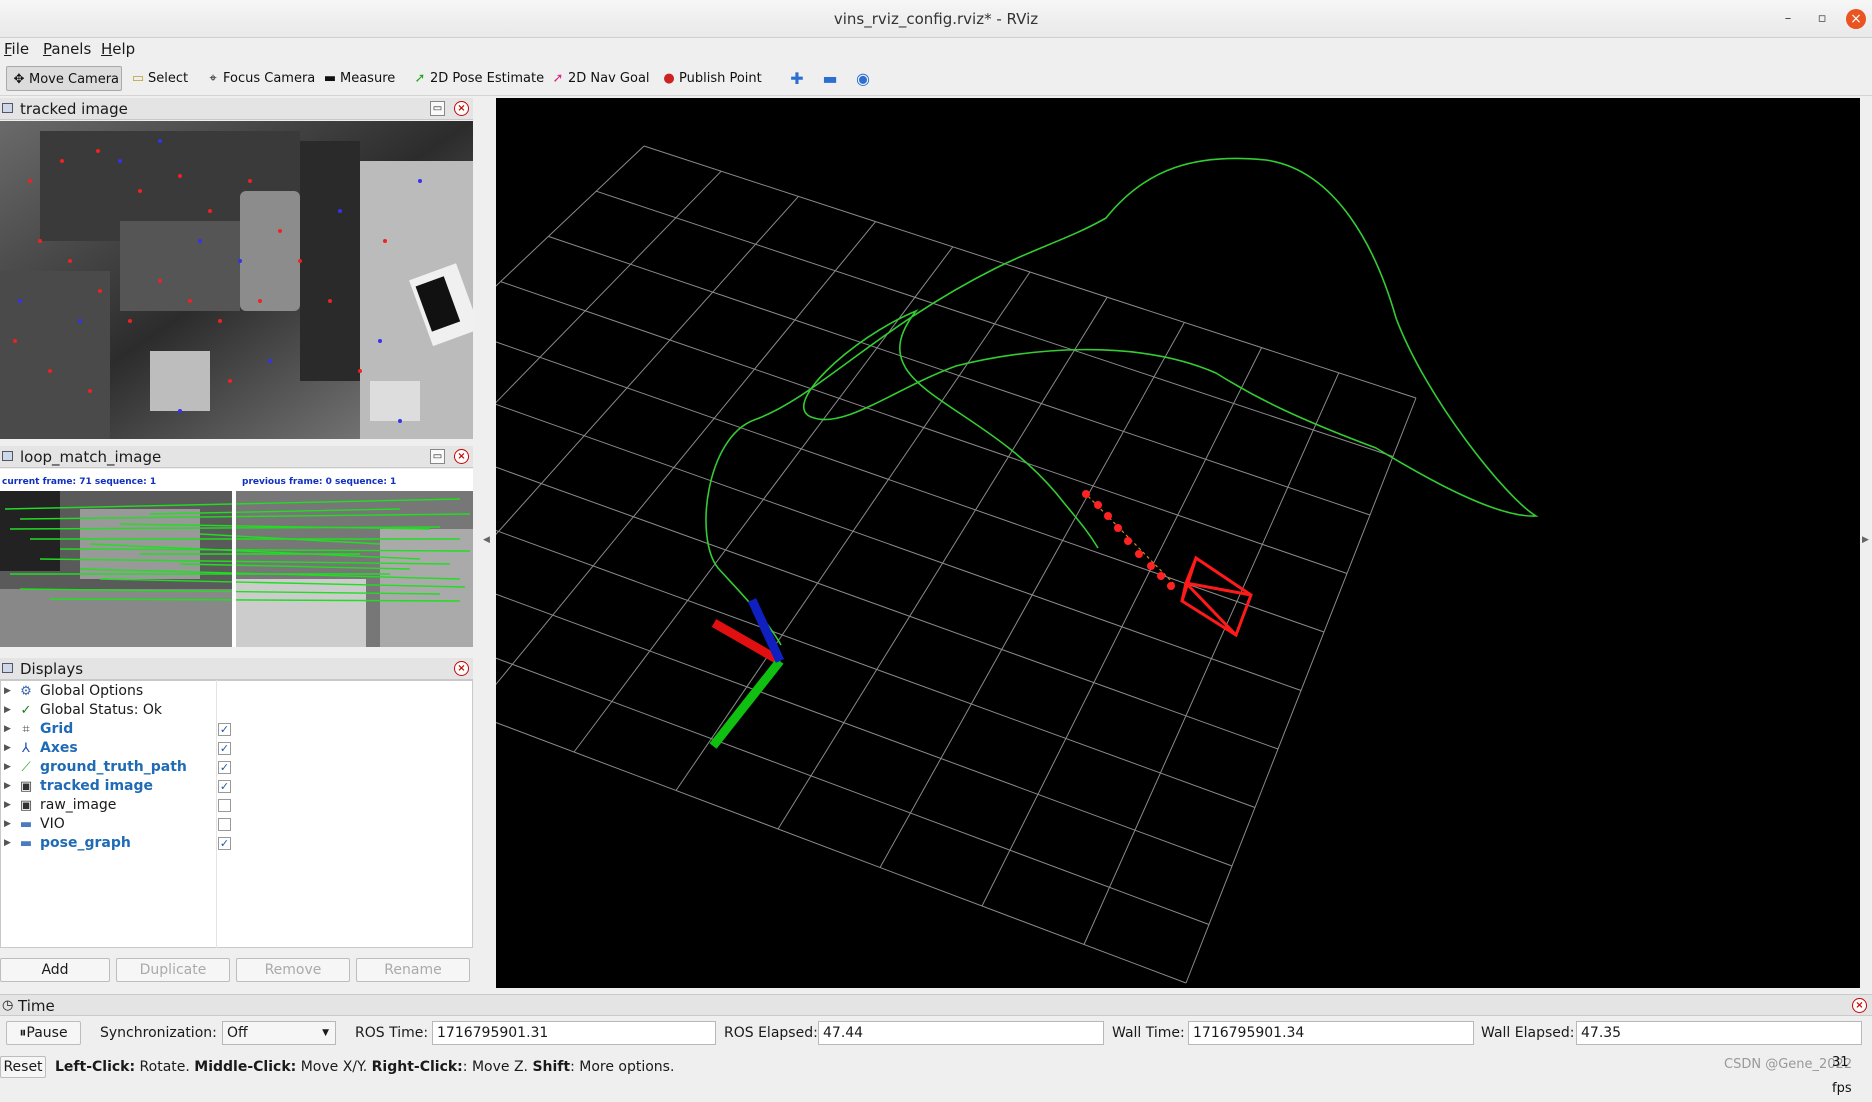 The image size is (1872, 1102). I want to click on display-row-grid: ▶ ⌗ Grid ✓, so click(236, 729).